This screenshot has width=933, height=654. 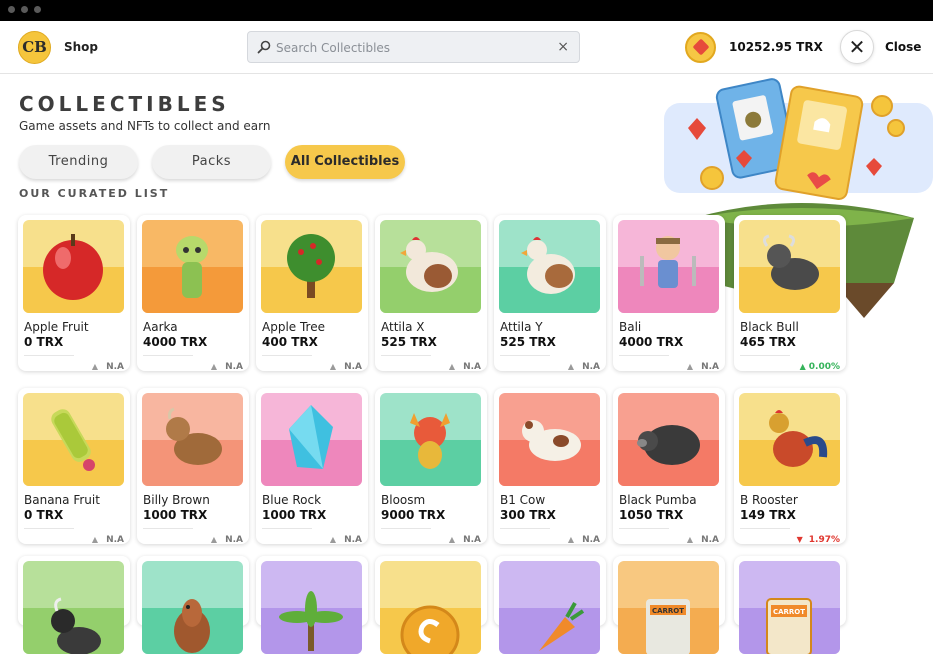 What do you see at coordinates (521, 327) in the screenshot?
I see `collectible-name: Attila Y` at bounding box center [521, 327].